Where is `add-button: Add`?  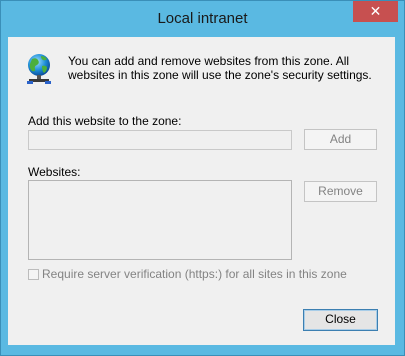
add-button: Add is located at coordinates (340, 139).